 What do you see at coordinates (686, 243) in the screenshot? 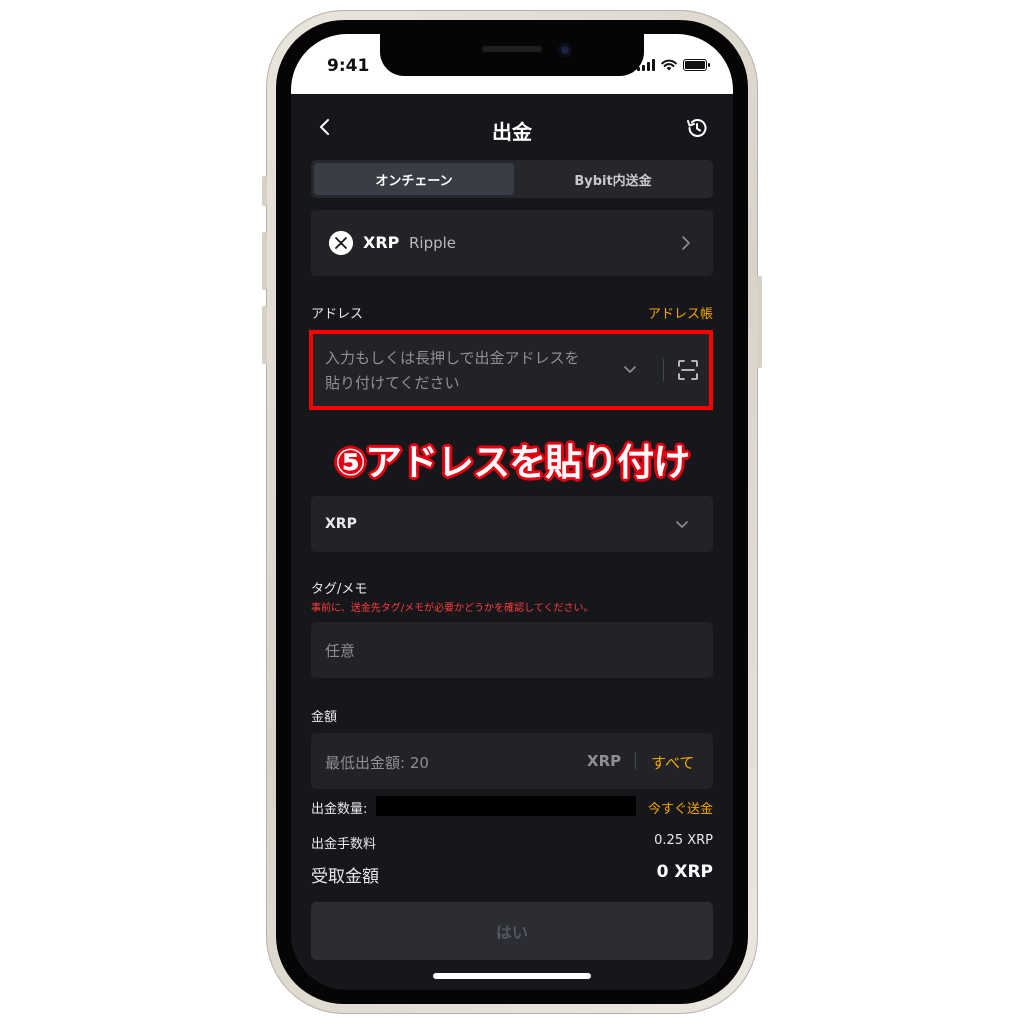
I see `chevron-right-icon` at bounding box center [686, 243].